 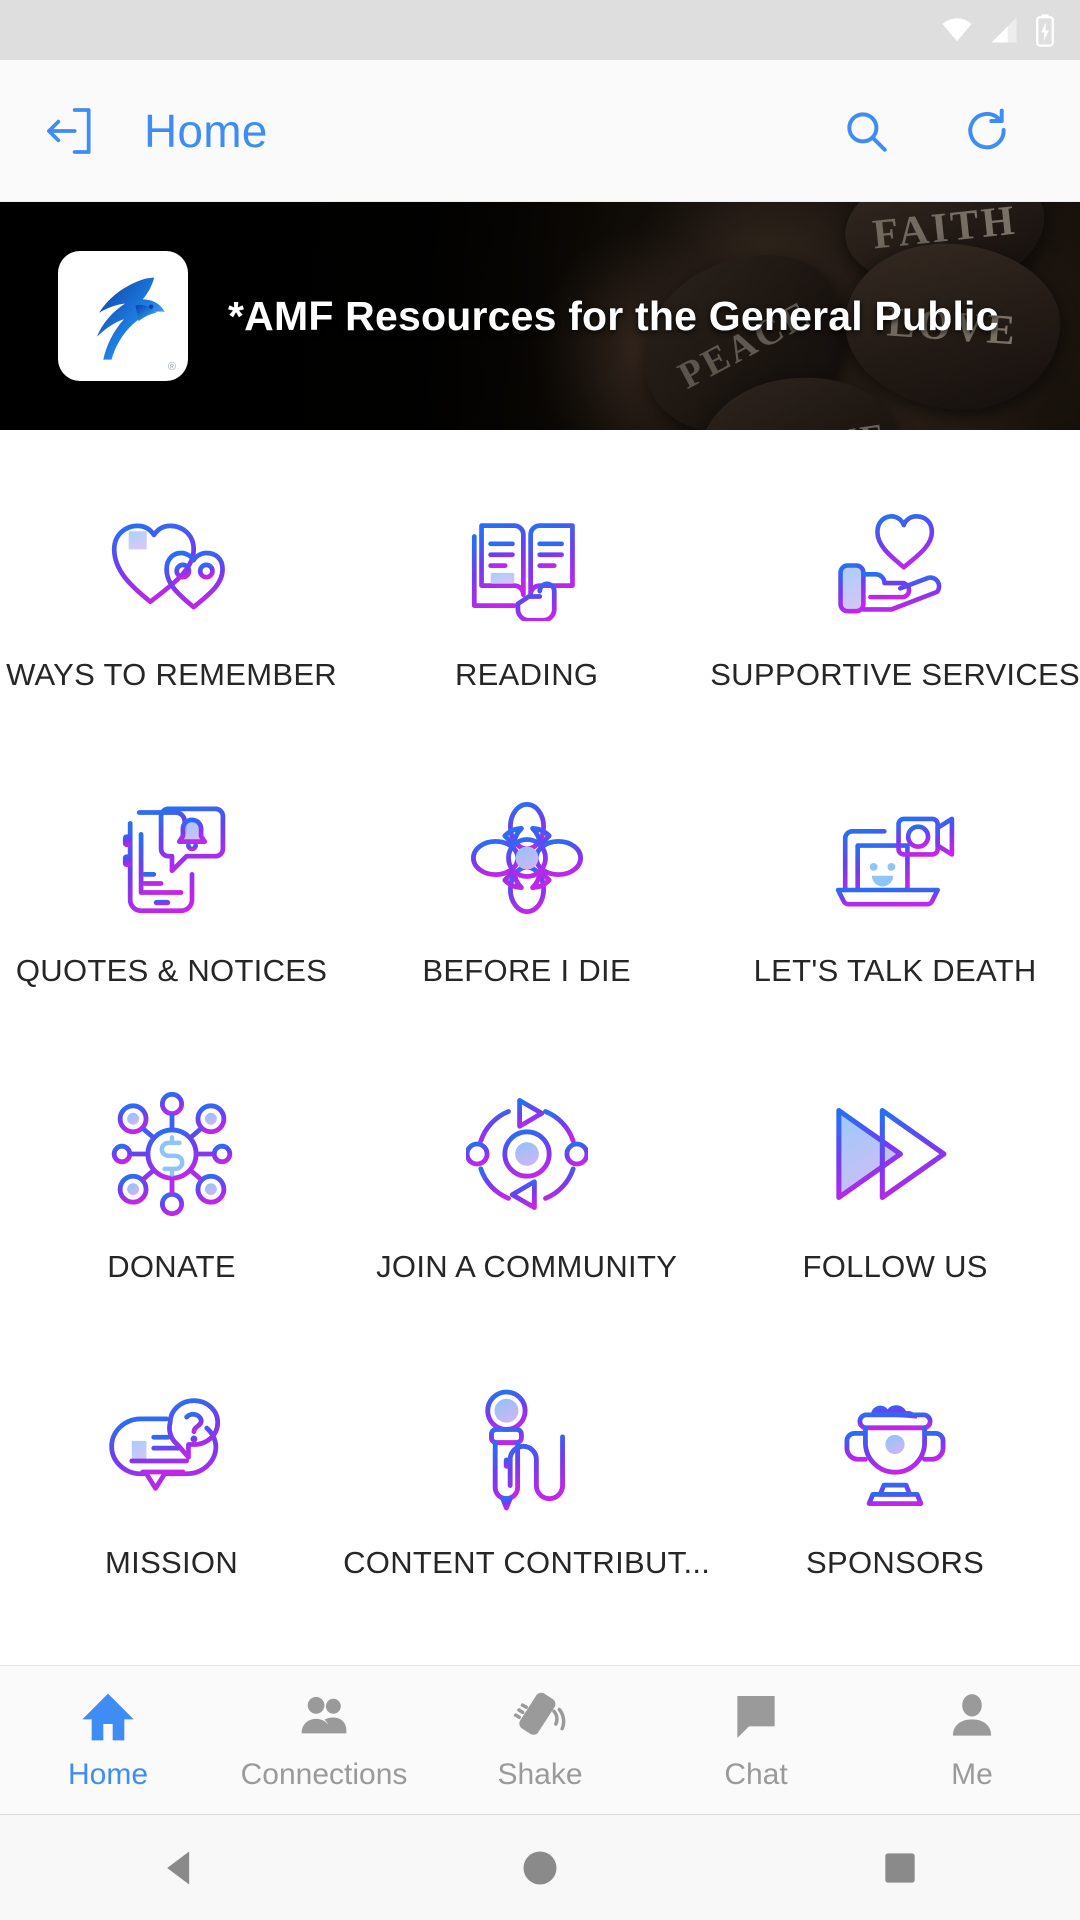 What do you see at coordinates (988, 131) in the screenshot?
I see `refresh-icon` at bounding box center [988, 131].